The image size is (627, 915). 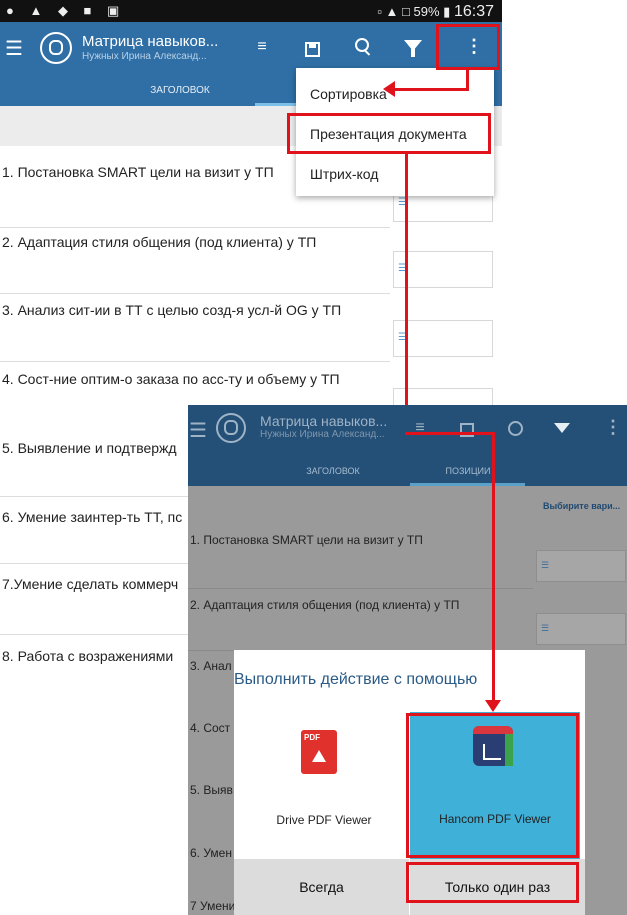 I want to click on app-option-drive-pdf: PDF Drive PDF Viewer, so click(x=324, y=788).